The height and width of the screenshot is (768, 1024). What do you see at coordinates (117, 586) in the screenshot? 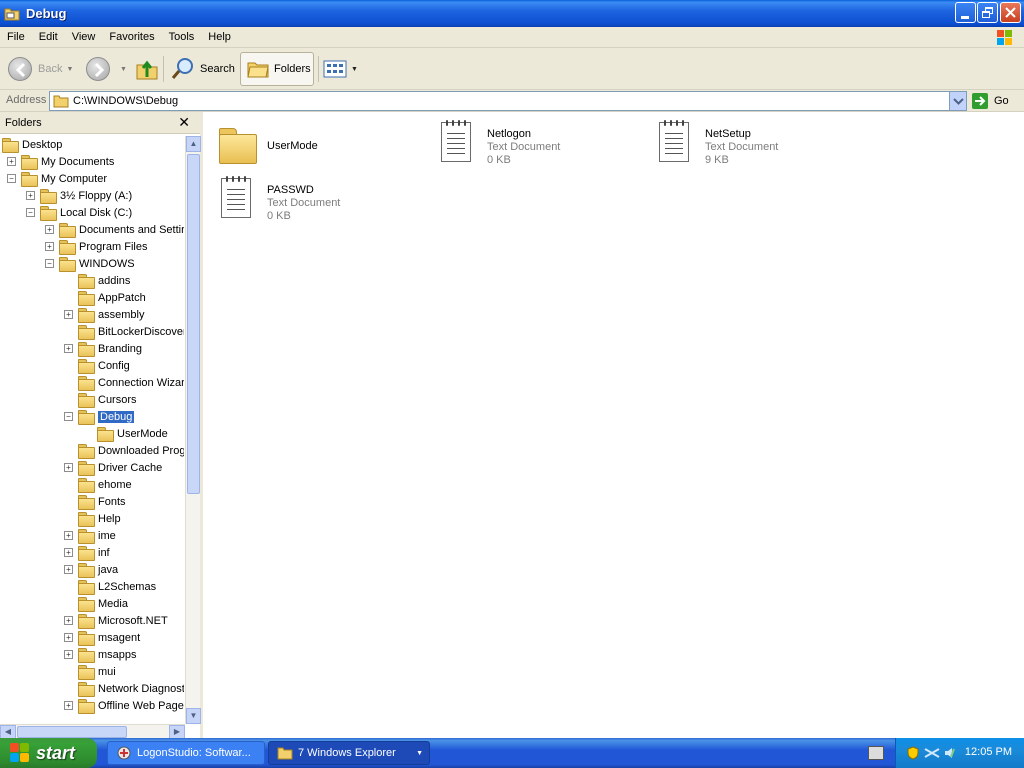
I see `tree-item: L2Schemas` at bounding box center [117, 586].